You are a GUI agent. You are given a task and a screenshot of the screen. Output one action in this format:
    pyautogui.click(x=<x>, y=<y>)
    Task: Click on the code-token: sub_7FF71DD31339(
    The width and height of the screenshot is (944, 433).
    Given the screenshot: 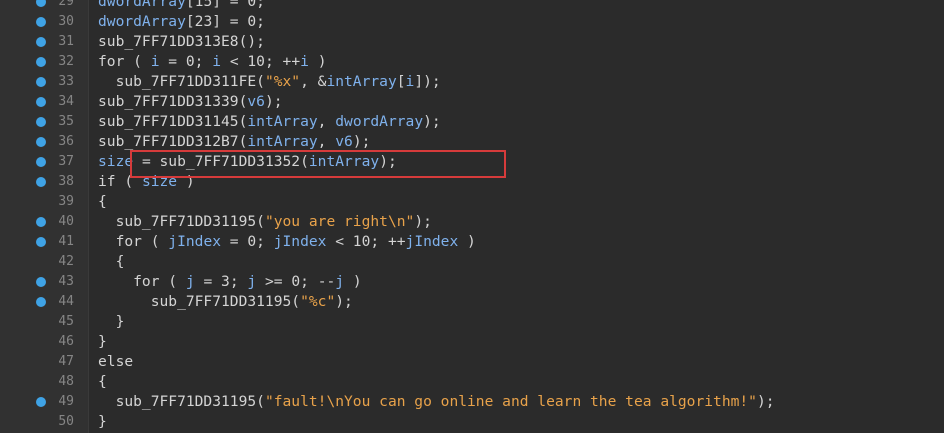 What is the action you would take?
    pyautogui.click(x=173, y=101)
    